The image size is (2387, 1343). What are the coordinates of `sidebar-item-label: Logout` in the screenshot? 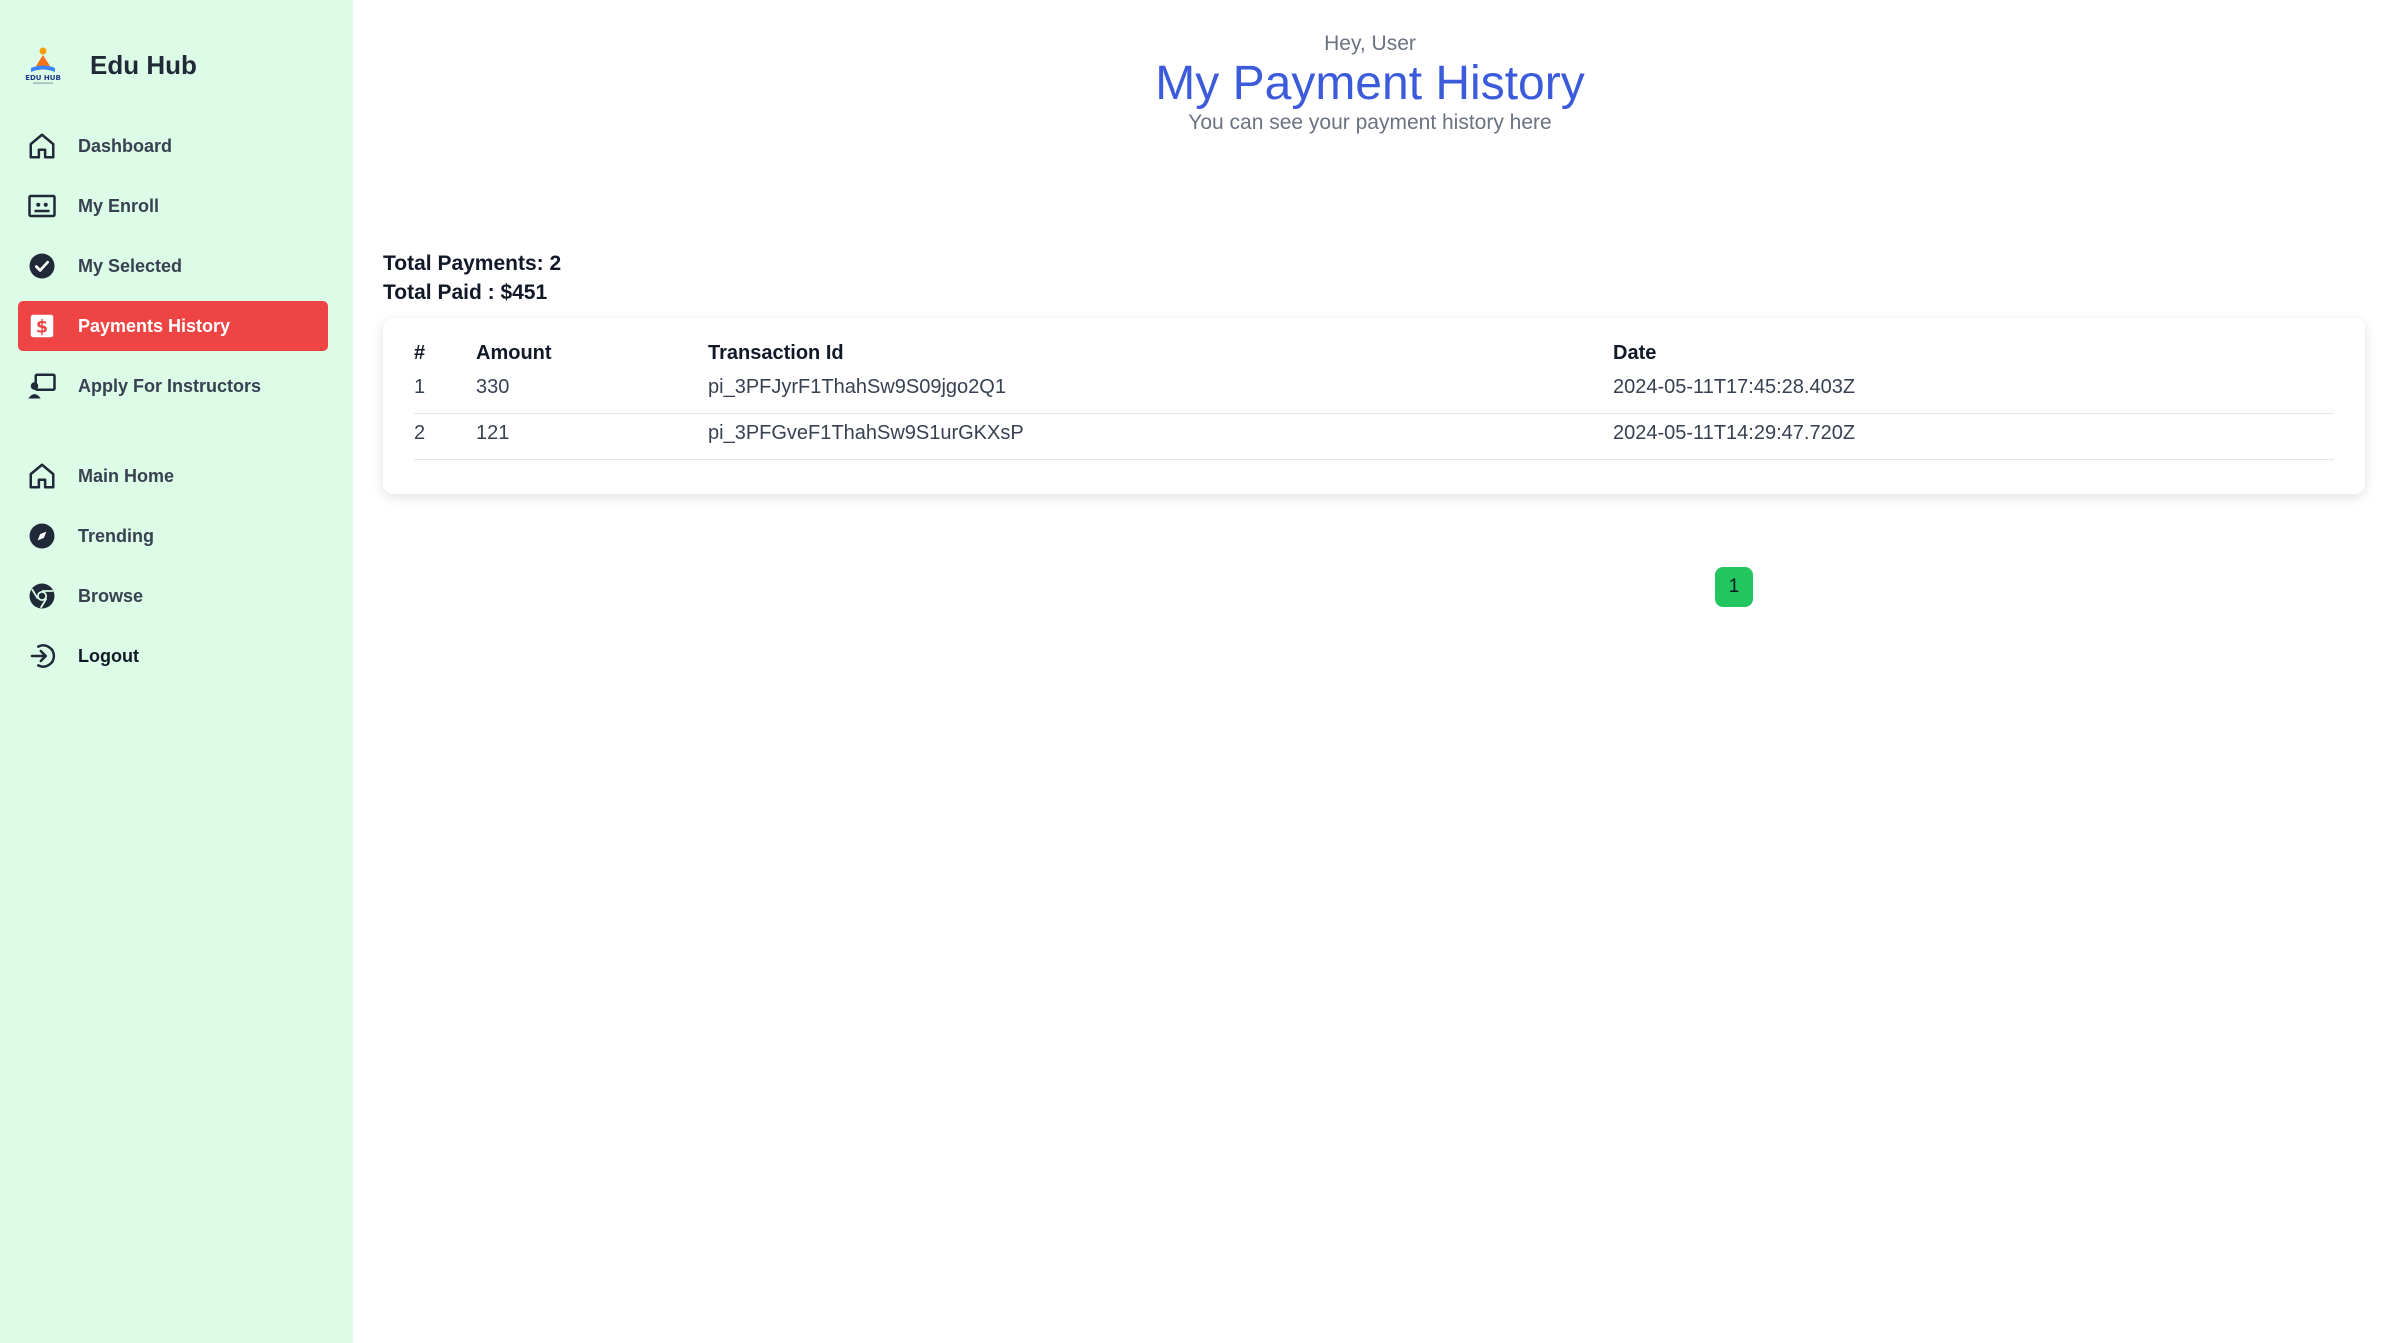 It's located at (108, 655).